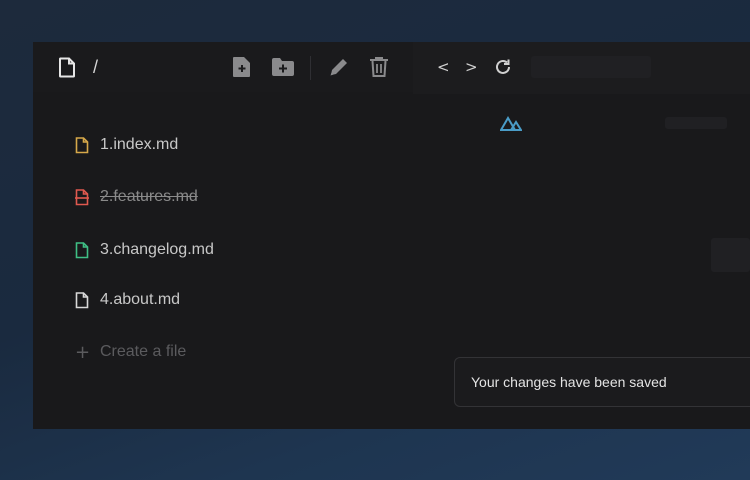  What do you see at coordinates (503, 67) in the screenshot?
I see `reload-icon` at bounding box center [503, 67].